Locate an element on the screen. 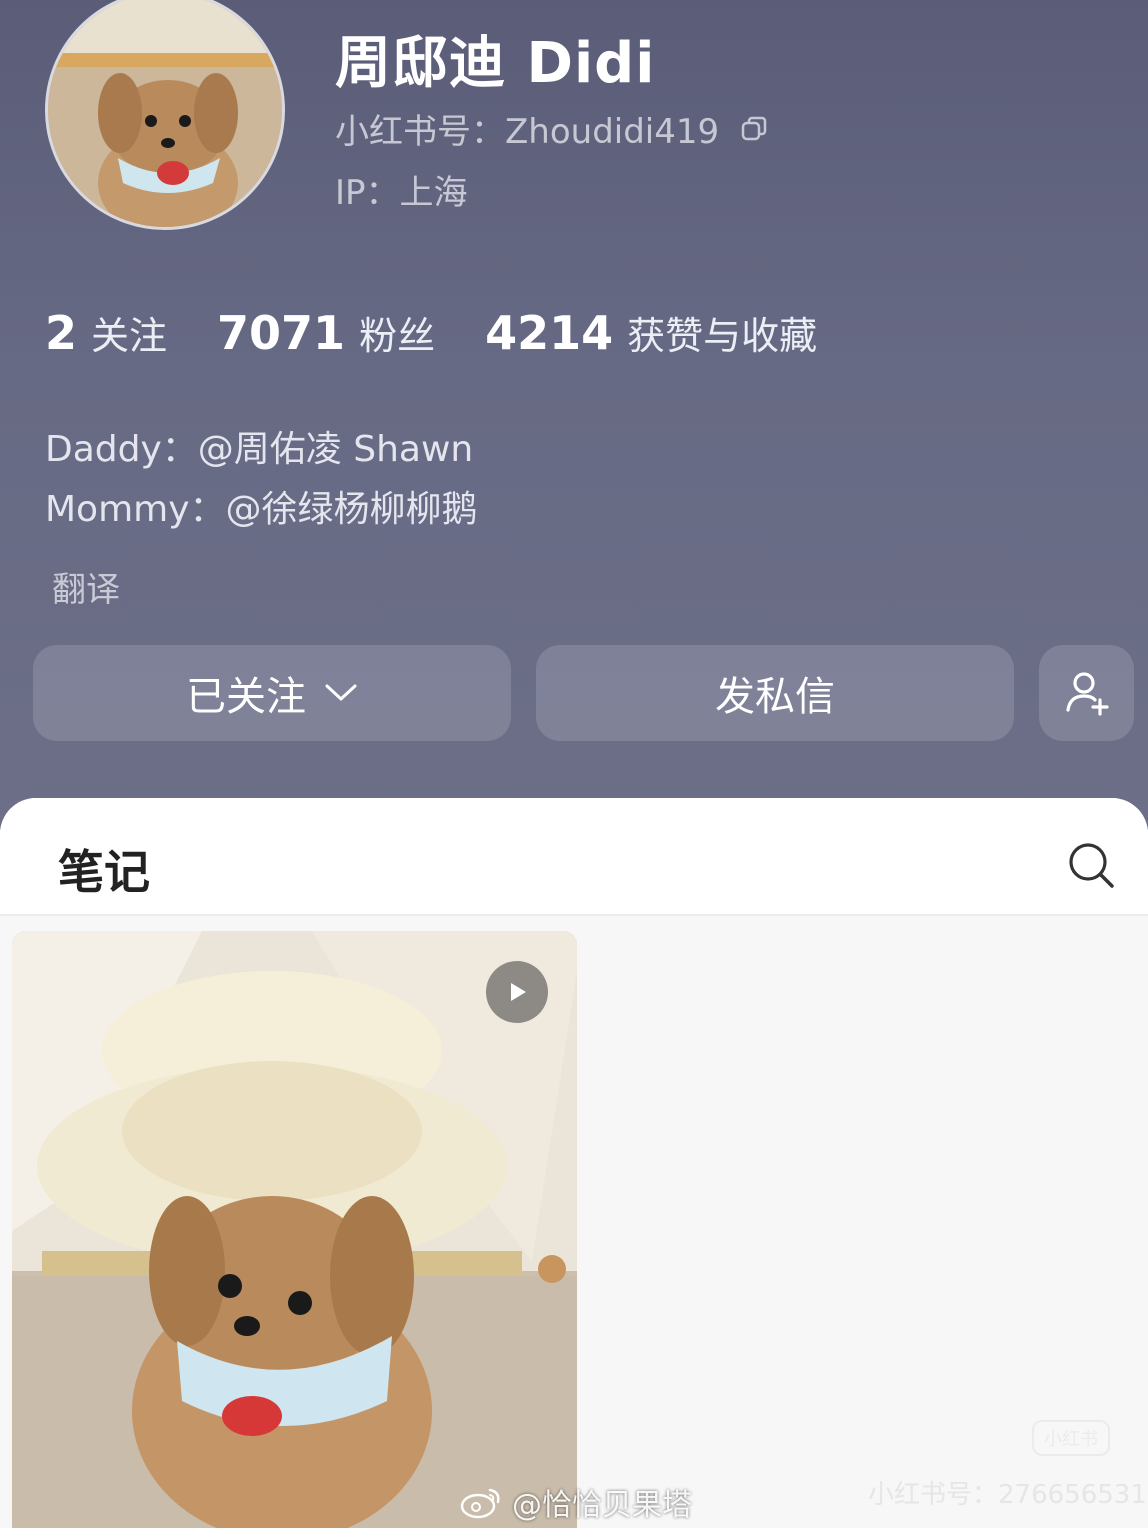 The height and width of the screenshot is (1528, 1148). message-button: 发私信 is located at coordinates (775, 693).